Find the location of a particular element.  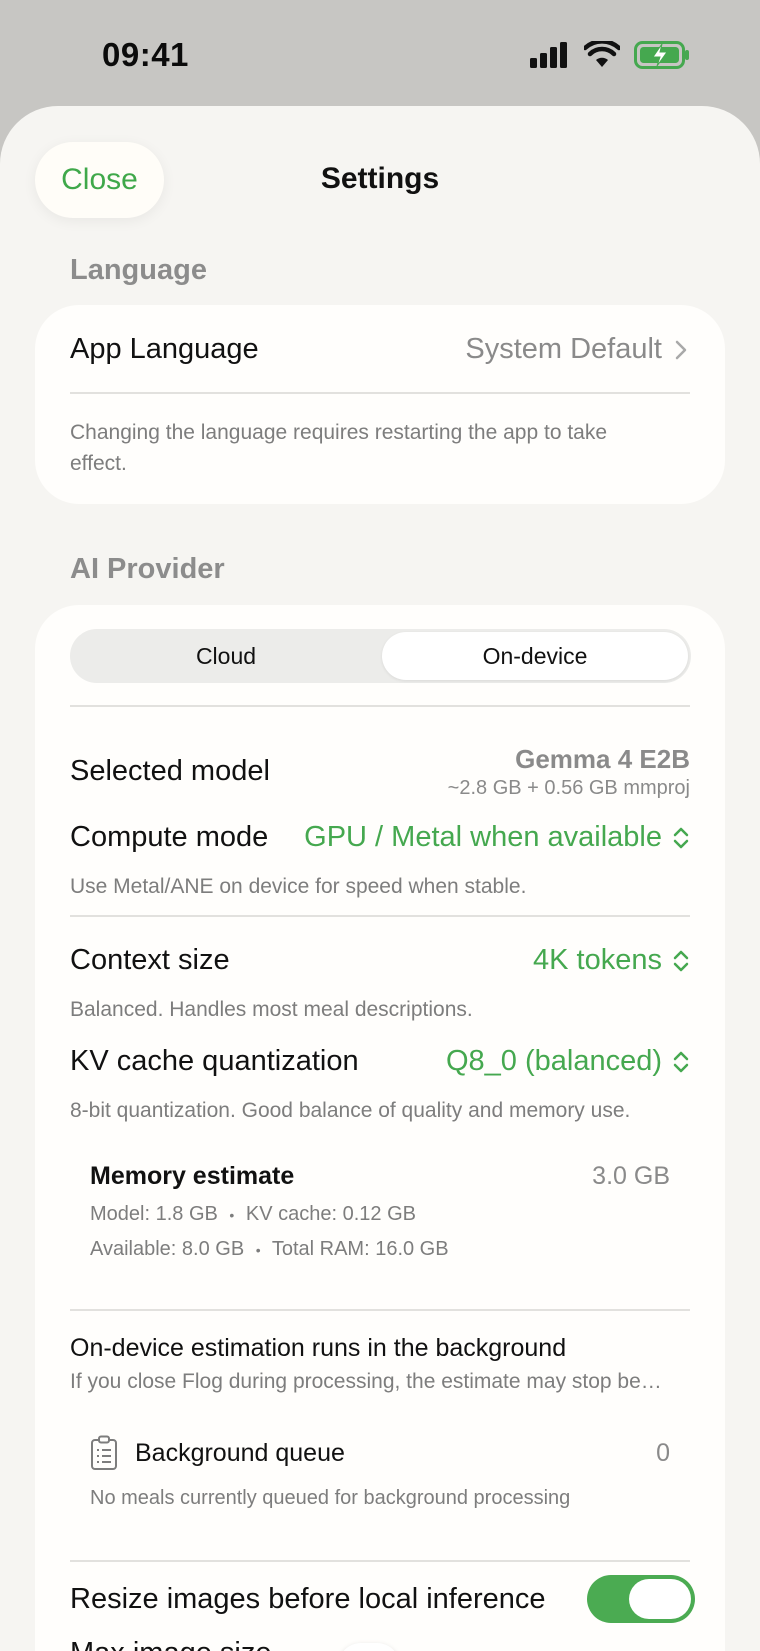

section-header-language: Language is located at coordinates (138, 270).